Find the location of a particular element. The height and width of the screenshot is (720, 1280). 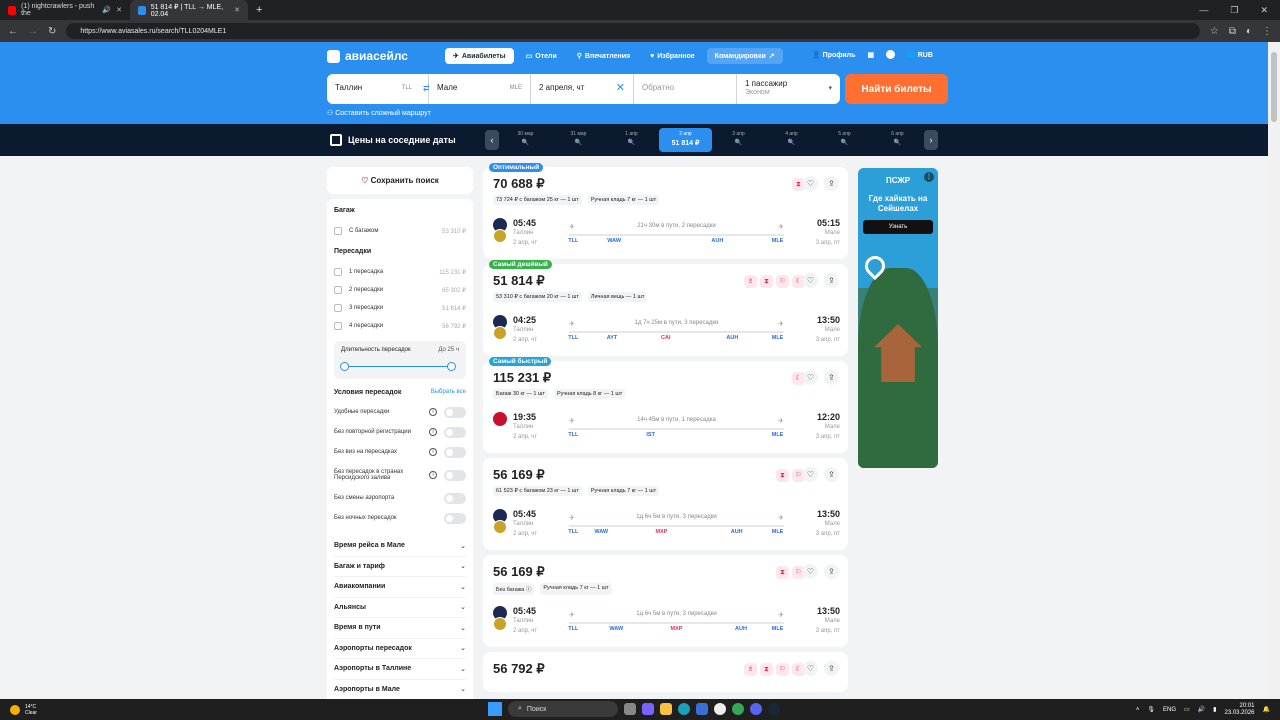

grid-icon: ▦ is located at coordinates (870, 55).